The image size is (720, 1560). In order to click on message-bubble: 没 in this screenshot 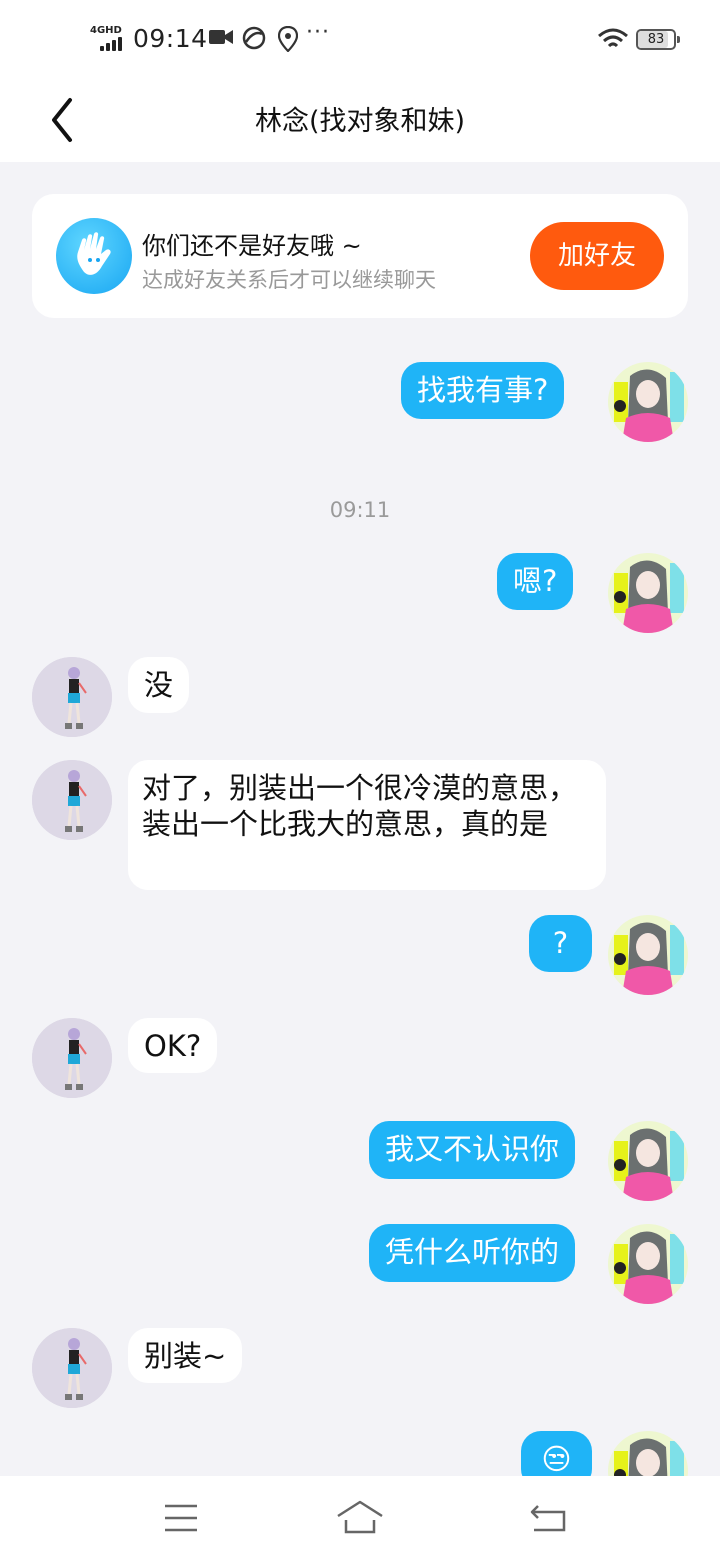, I will do `click(159, 685)`.